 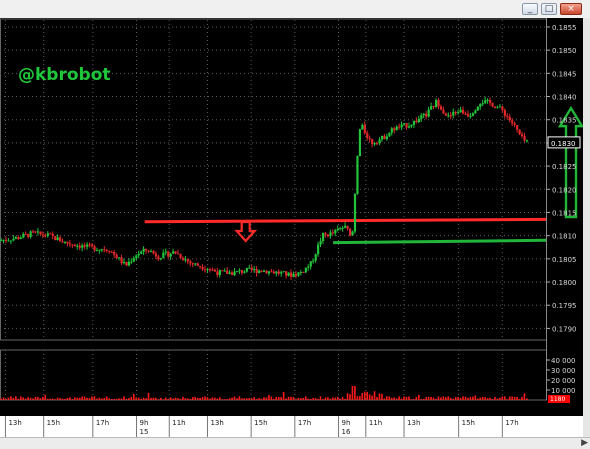 I want to click on scroll-right-icon: ▶, so click(x=584, y=443).